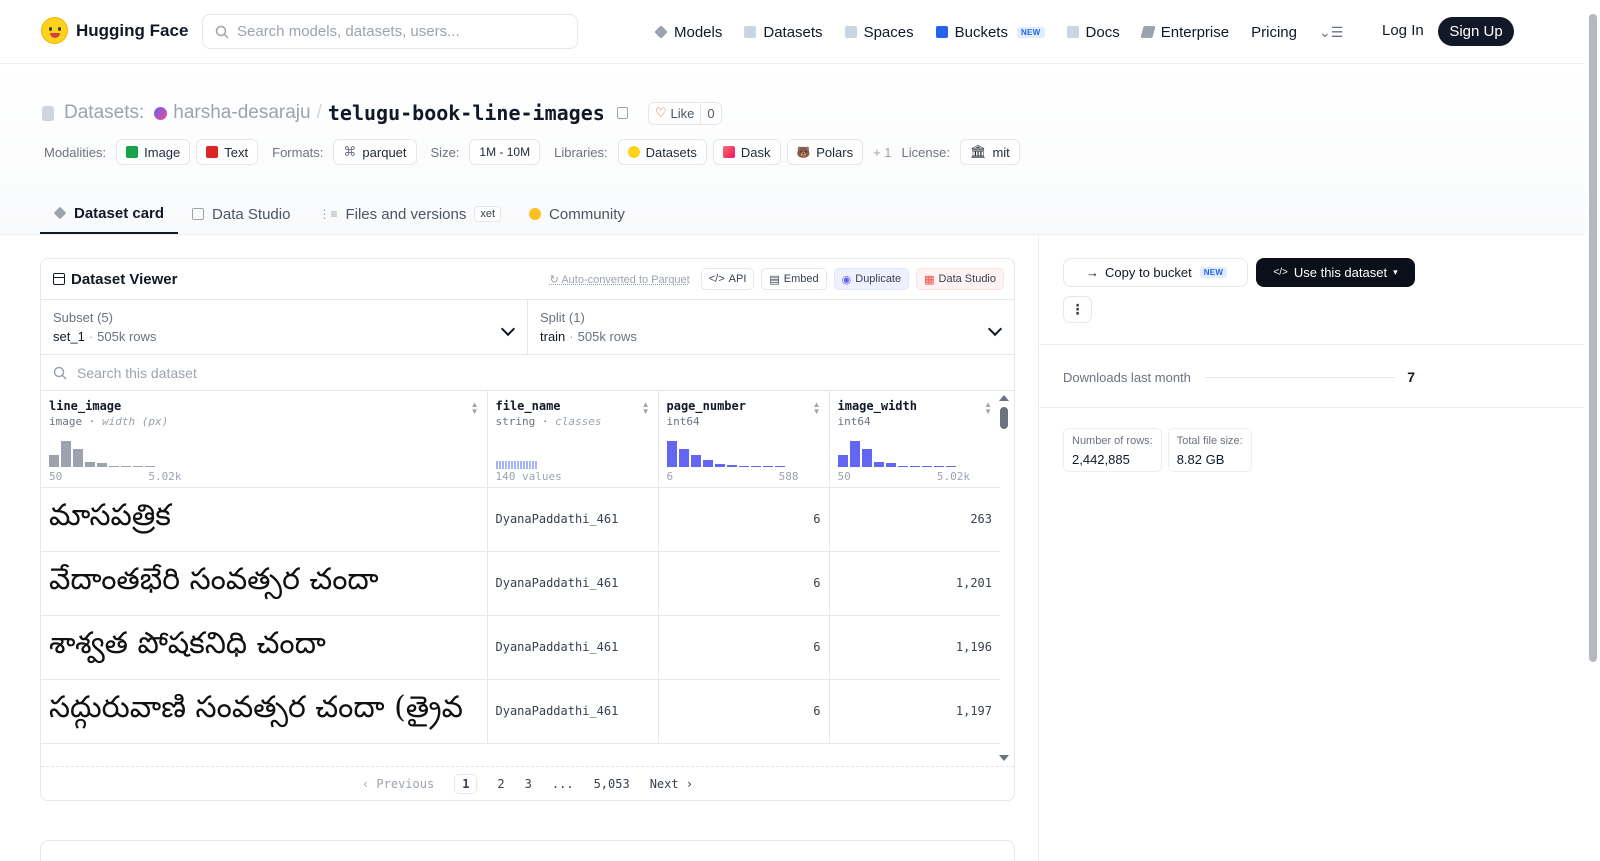 This screenshot has width=1600, height=861. I want to click on spaces-icon, so click(850, 32).